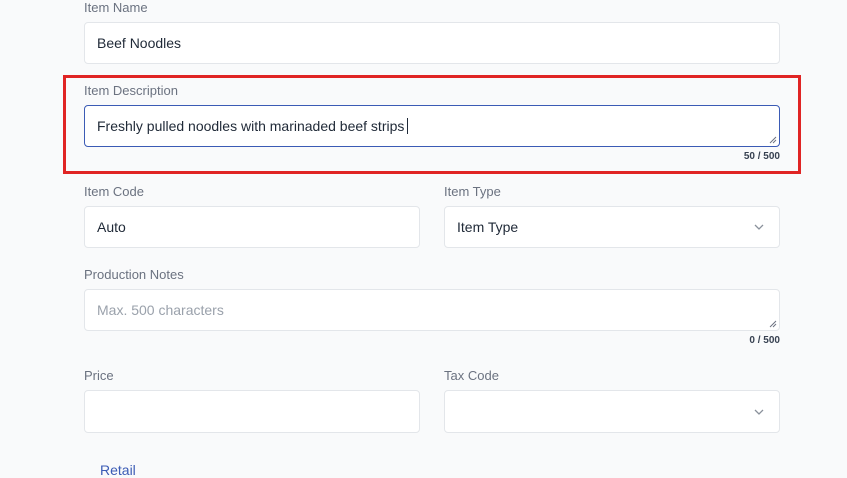 The height and width of the screenshot is (478, 847). Describe the element at coordinates (432, 310) in the screenshot. I see `production-notes-textarea: Max. 500 characters` at that location.